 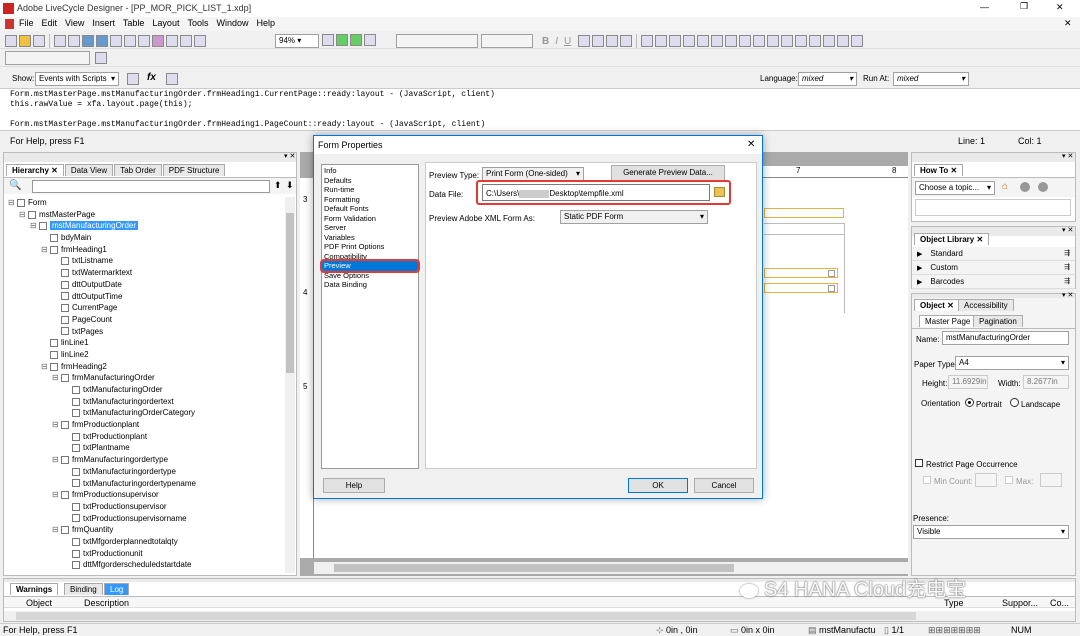 I want to click on tree-item: ⊟ frmProductionplant, so click(x=147, y=425).